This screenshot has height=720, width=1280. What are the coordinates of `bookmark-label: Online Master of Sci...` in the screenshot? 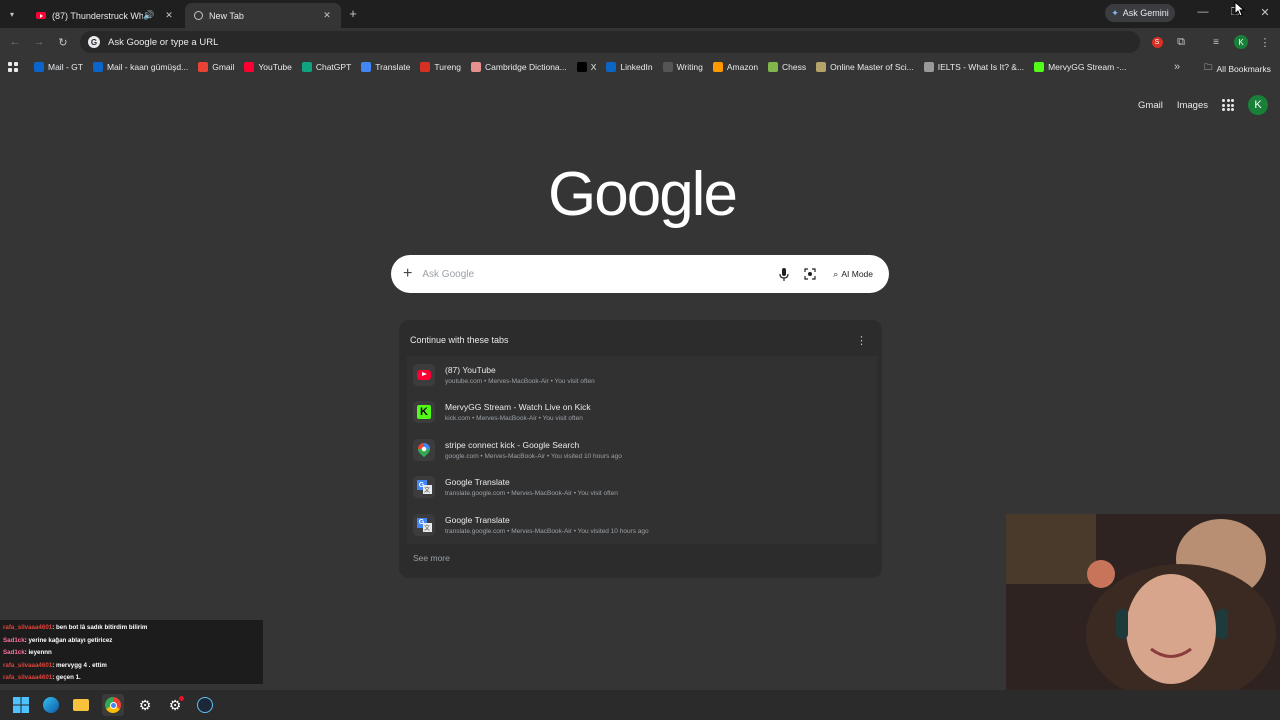 It's located at (872, 67).